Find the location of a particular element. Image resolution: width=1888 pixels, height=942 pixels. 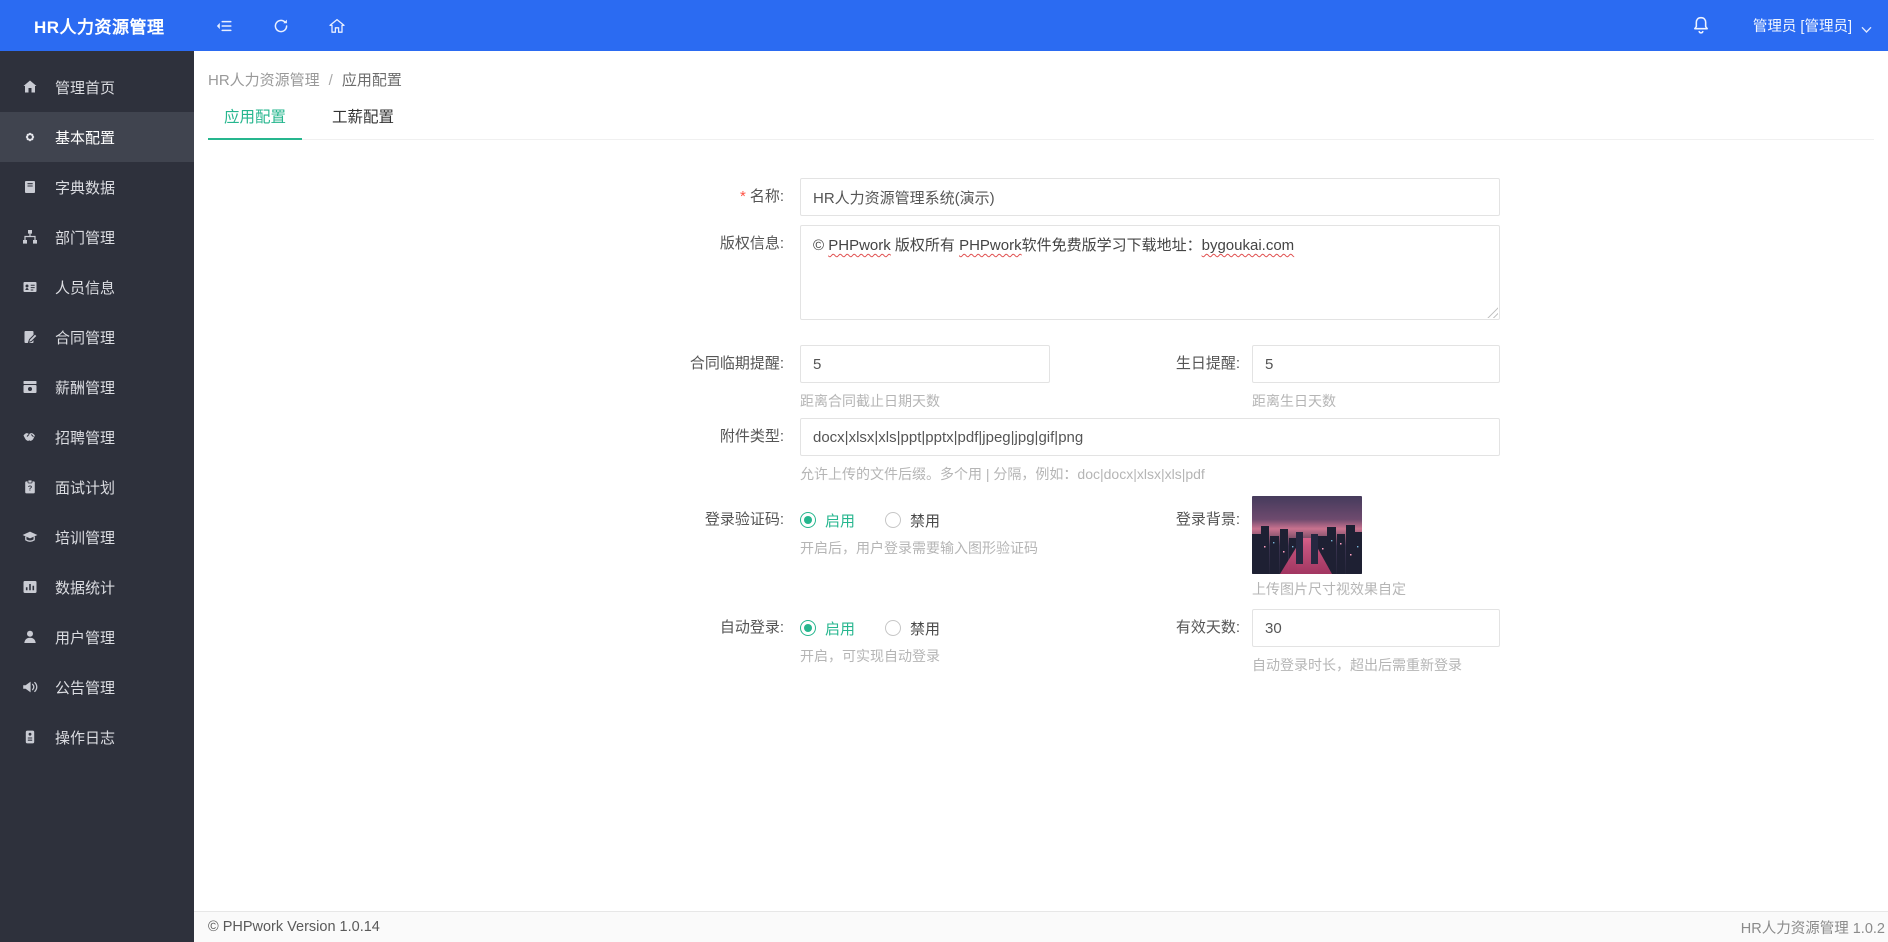

tab-app-config: 应用配置 is located at coordinates (255, 123).